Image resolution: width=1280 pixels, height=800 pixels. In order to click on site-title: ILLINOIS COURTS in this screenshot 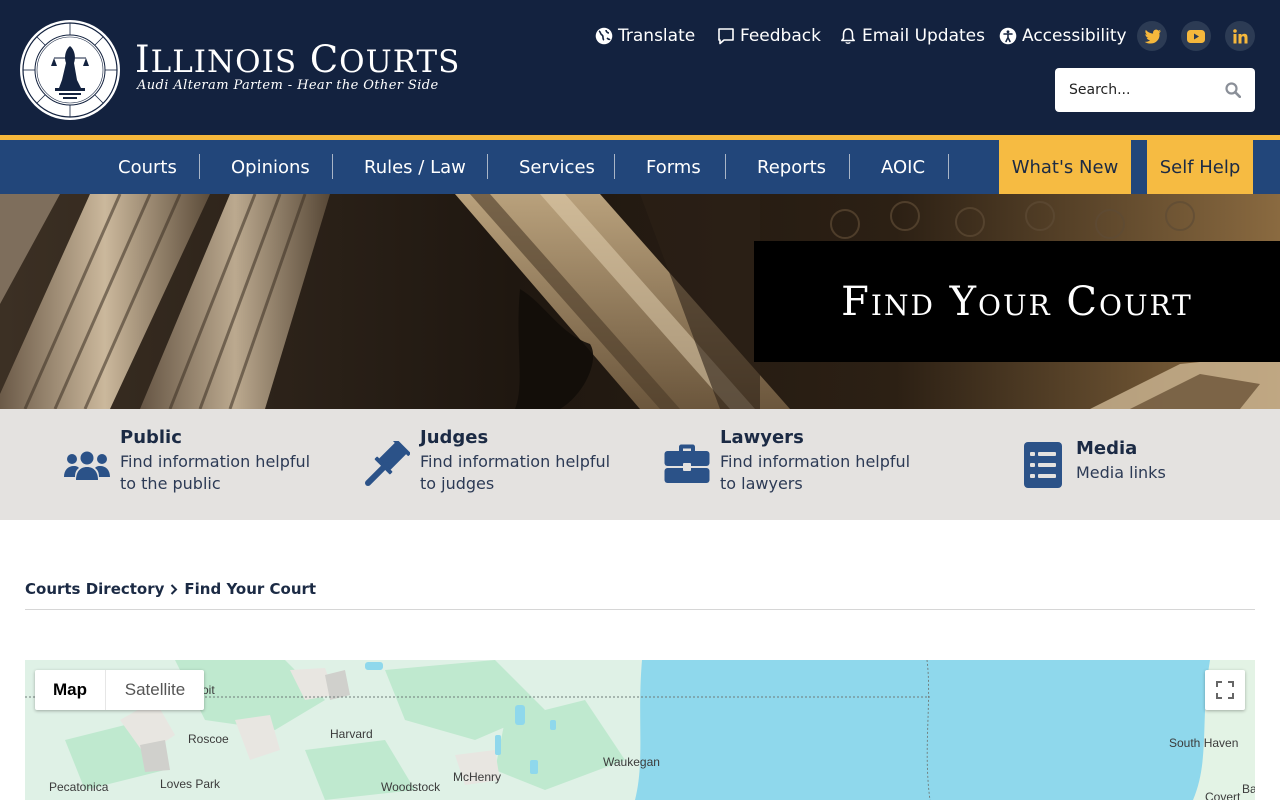, I will do `click(297, 59)`.